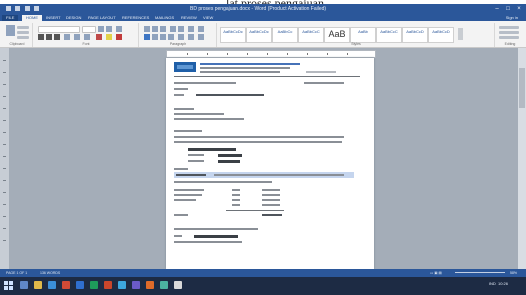 The image size is (526, 295). Describe the element at coordinates (191, 37) in the screenshot. I see `shading-icon` at that location.